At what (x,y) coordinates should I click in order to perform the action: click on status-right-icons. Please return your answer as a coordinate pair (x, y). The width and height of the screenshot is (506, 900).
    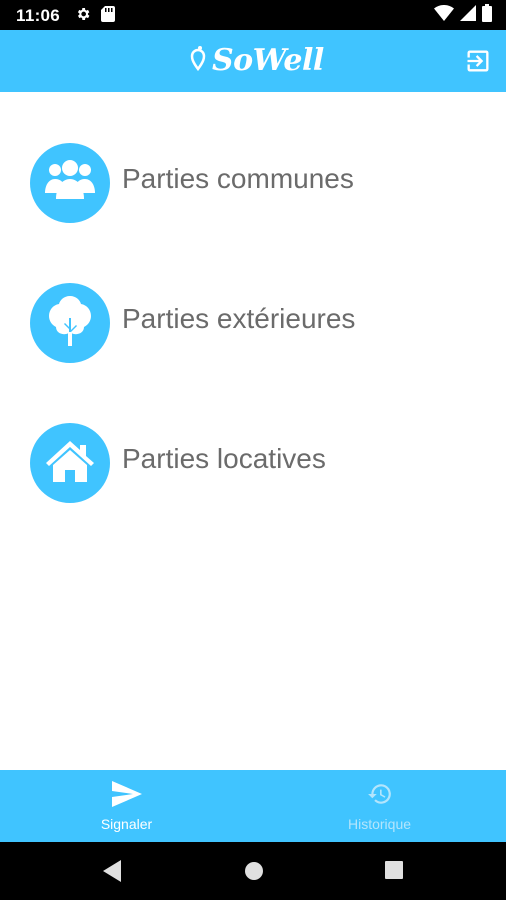
    Looking at the image, I should click on (463, 15).